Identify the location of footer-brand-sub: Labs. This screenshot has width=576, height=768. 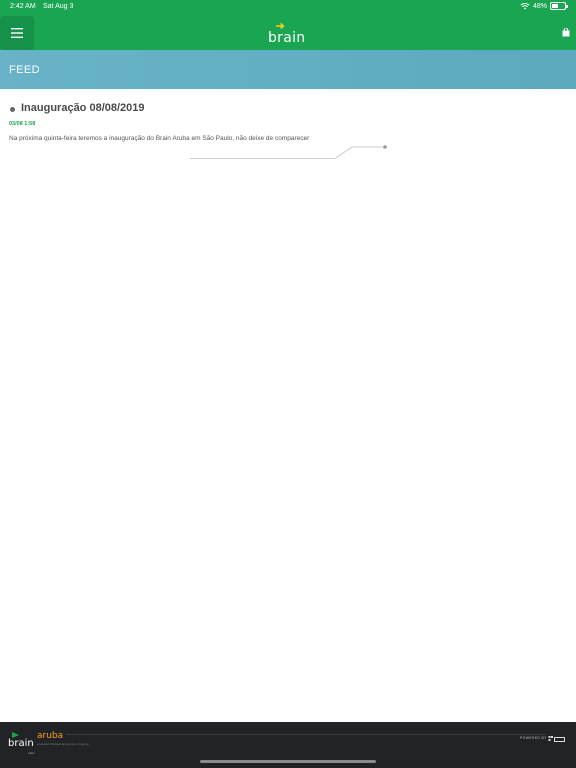
(31, 753).